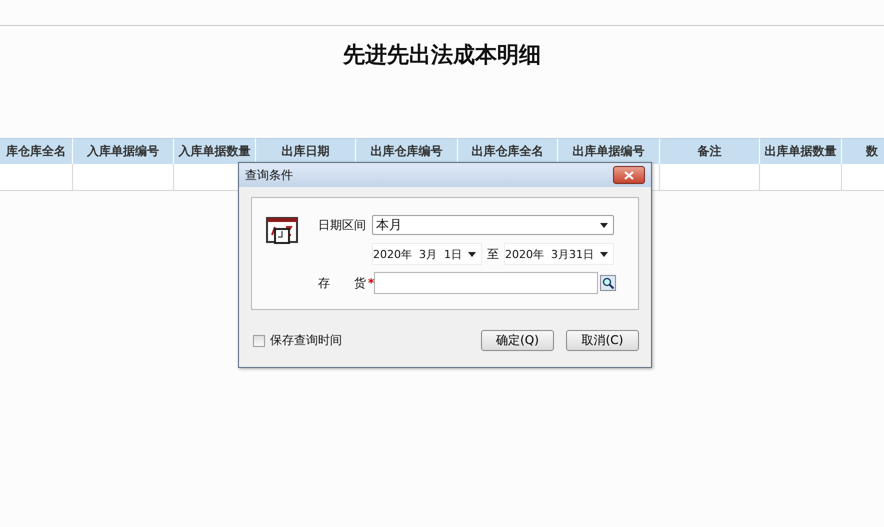 This screenshot has height=527, width=884. What do you see at coordinates (407, 151) in the screenshot?
I see `column-header: 出库仓库编号` at bounding box center [407, 151].